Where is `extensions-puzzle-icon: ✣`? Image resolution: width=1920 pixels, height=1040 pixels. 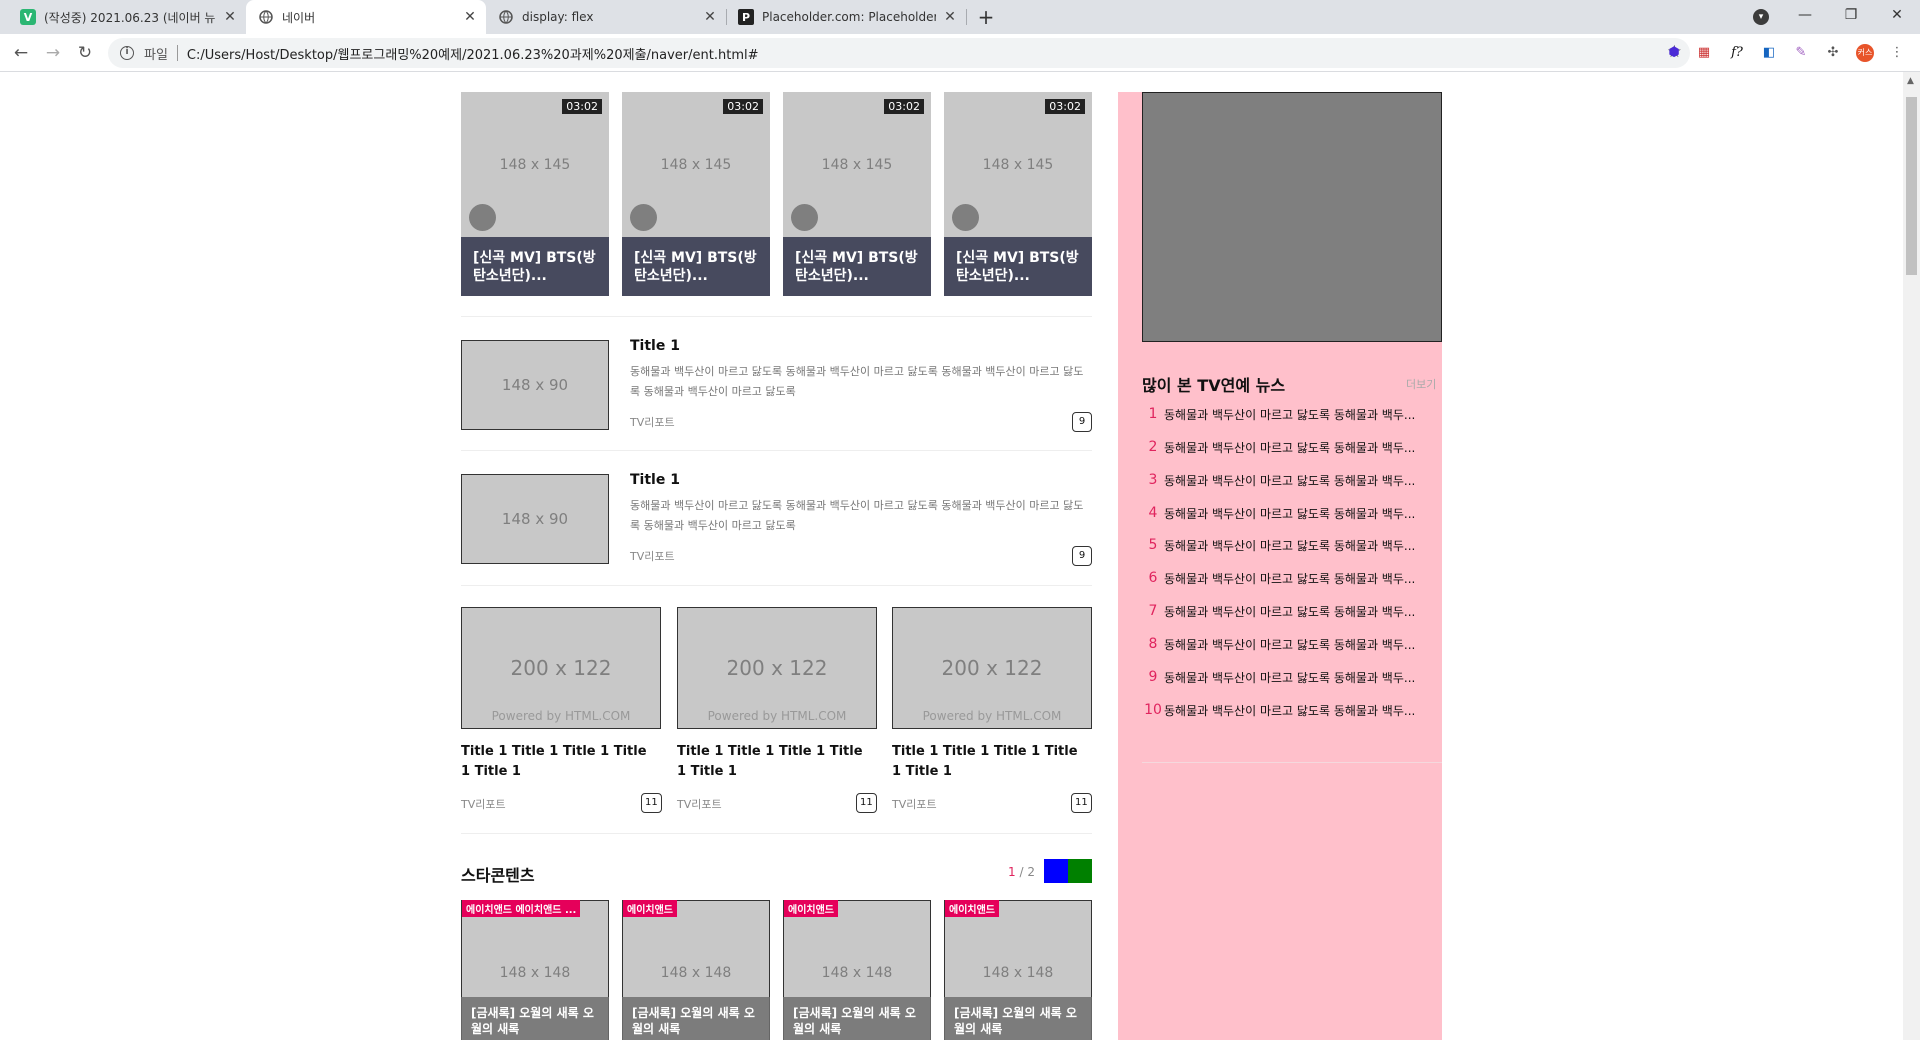 extensions-puzzle-icon: ✣ is located at coordinates (1833, 53).